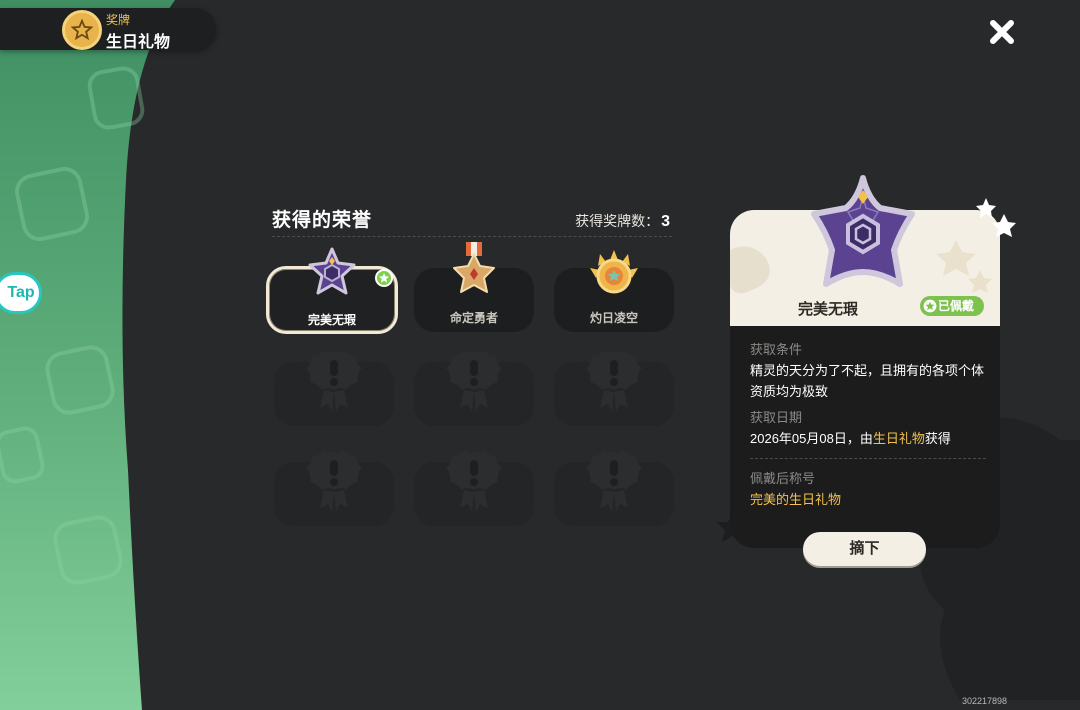 Image resolution: width=1080 pixels, height=710 pixels. I want to click on star-badge-icon, so click(82, 30).